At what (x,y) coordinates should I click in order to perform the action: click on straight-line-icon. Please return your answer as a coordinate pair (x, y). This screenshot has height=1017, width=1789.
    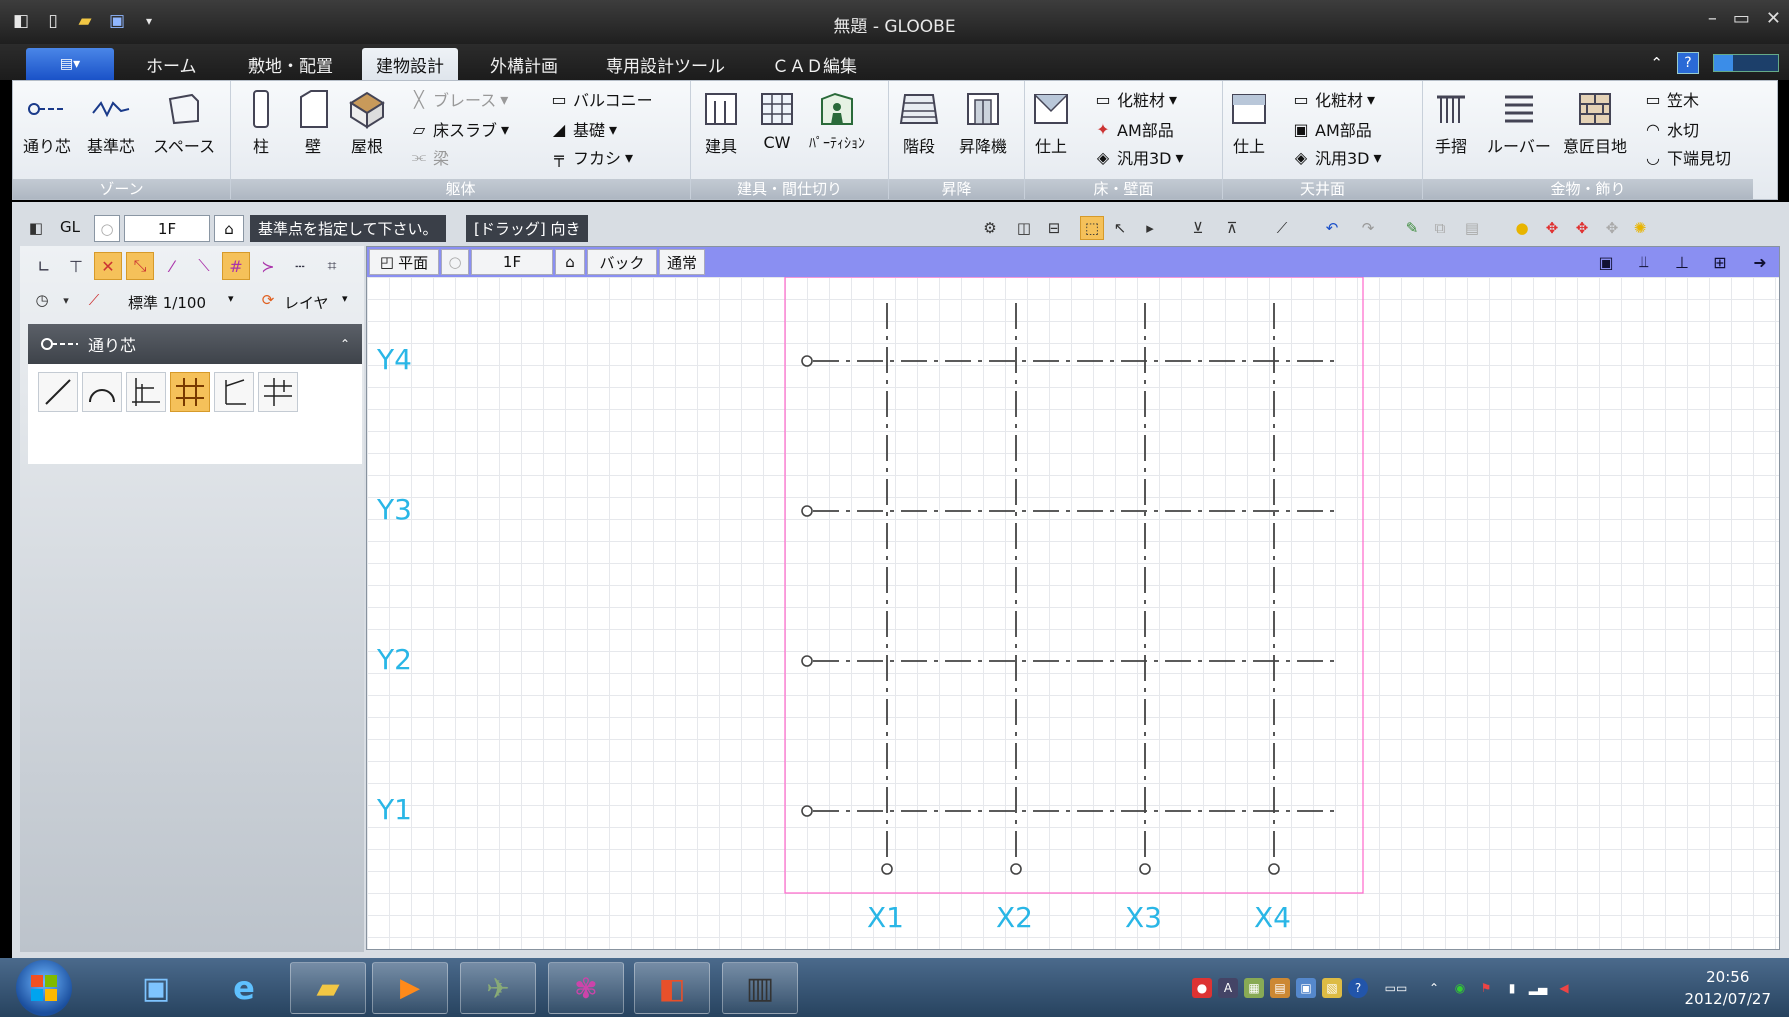
    Looking at the image, I should click on (58, 392).